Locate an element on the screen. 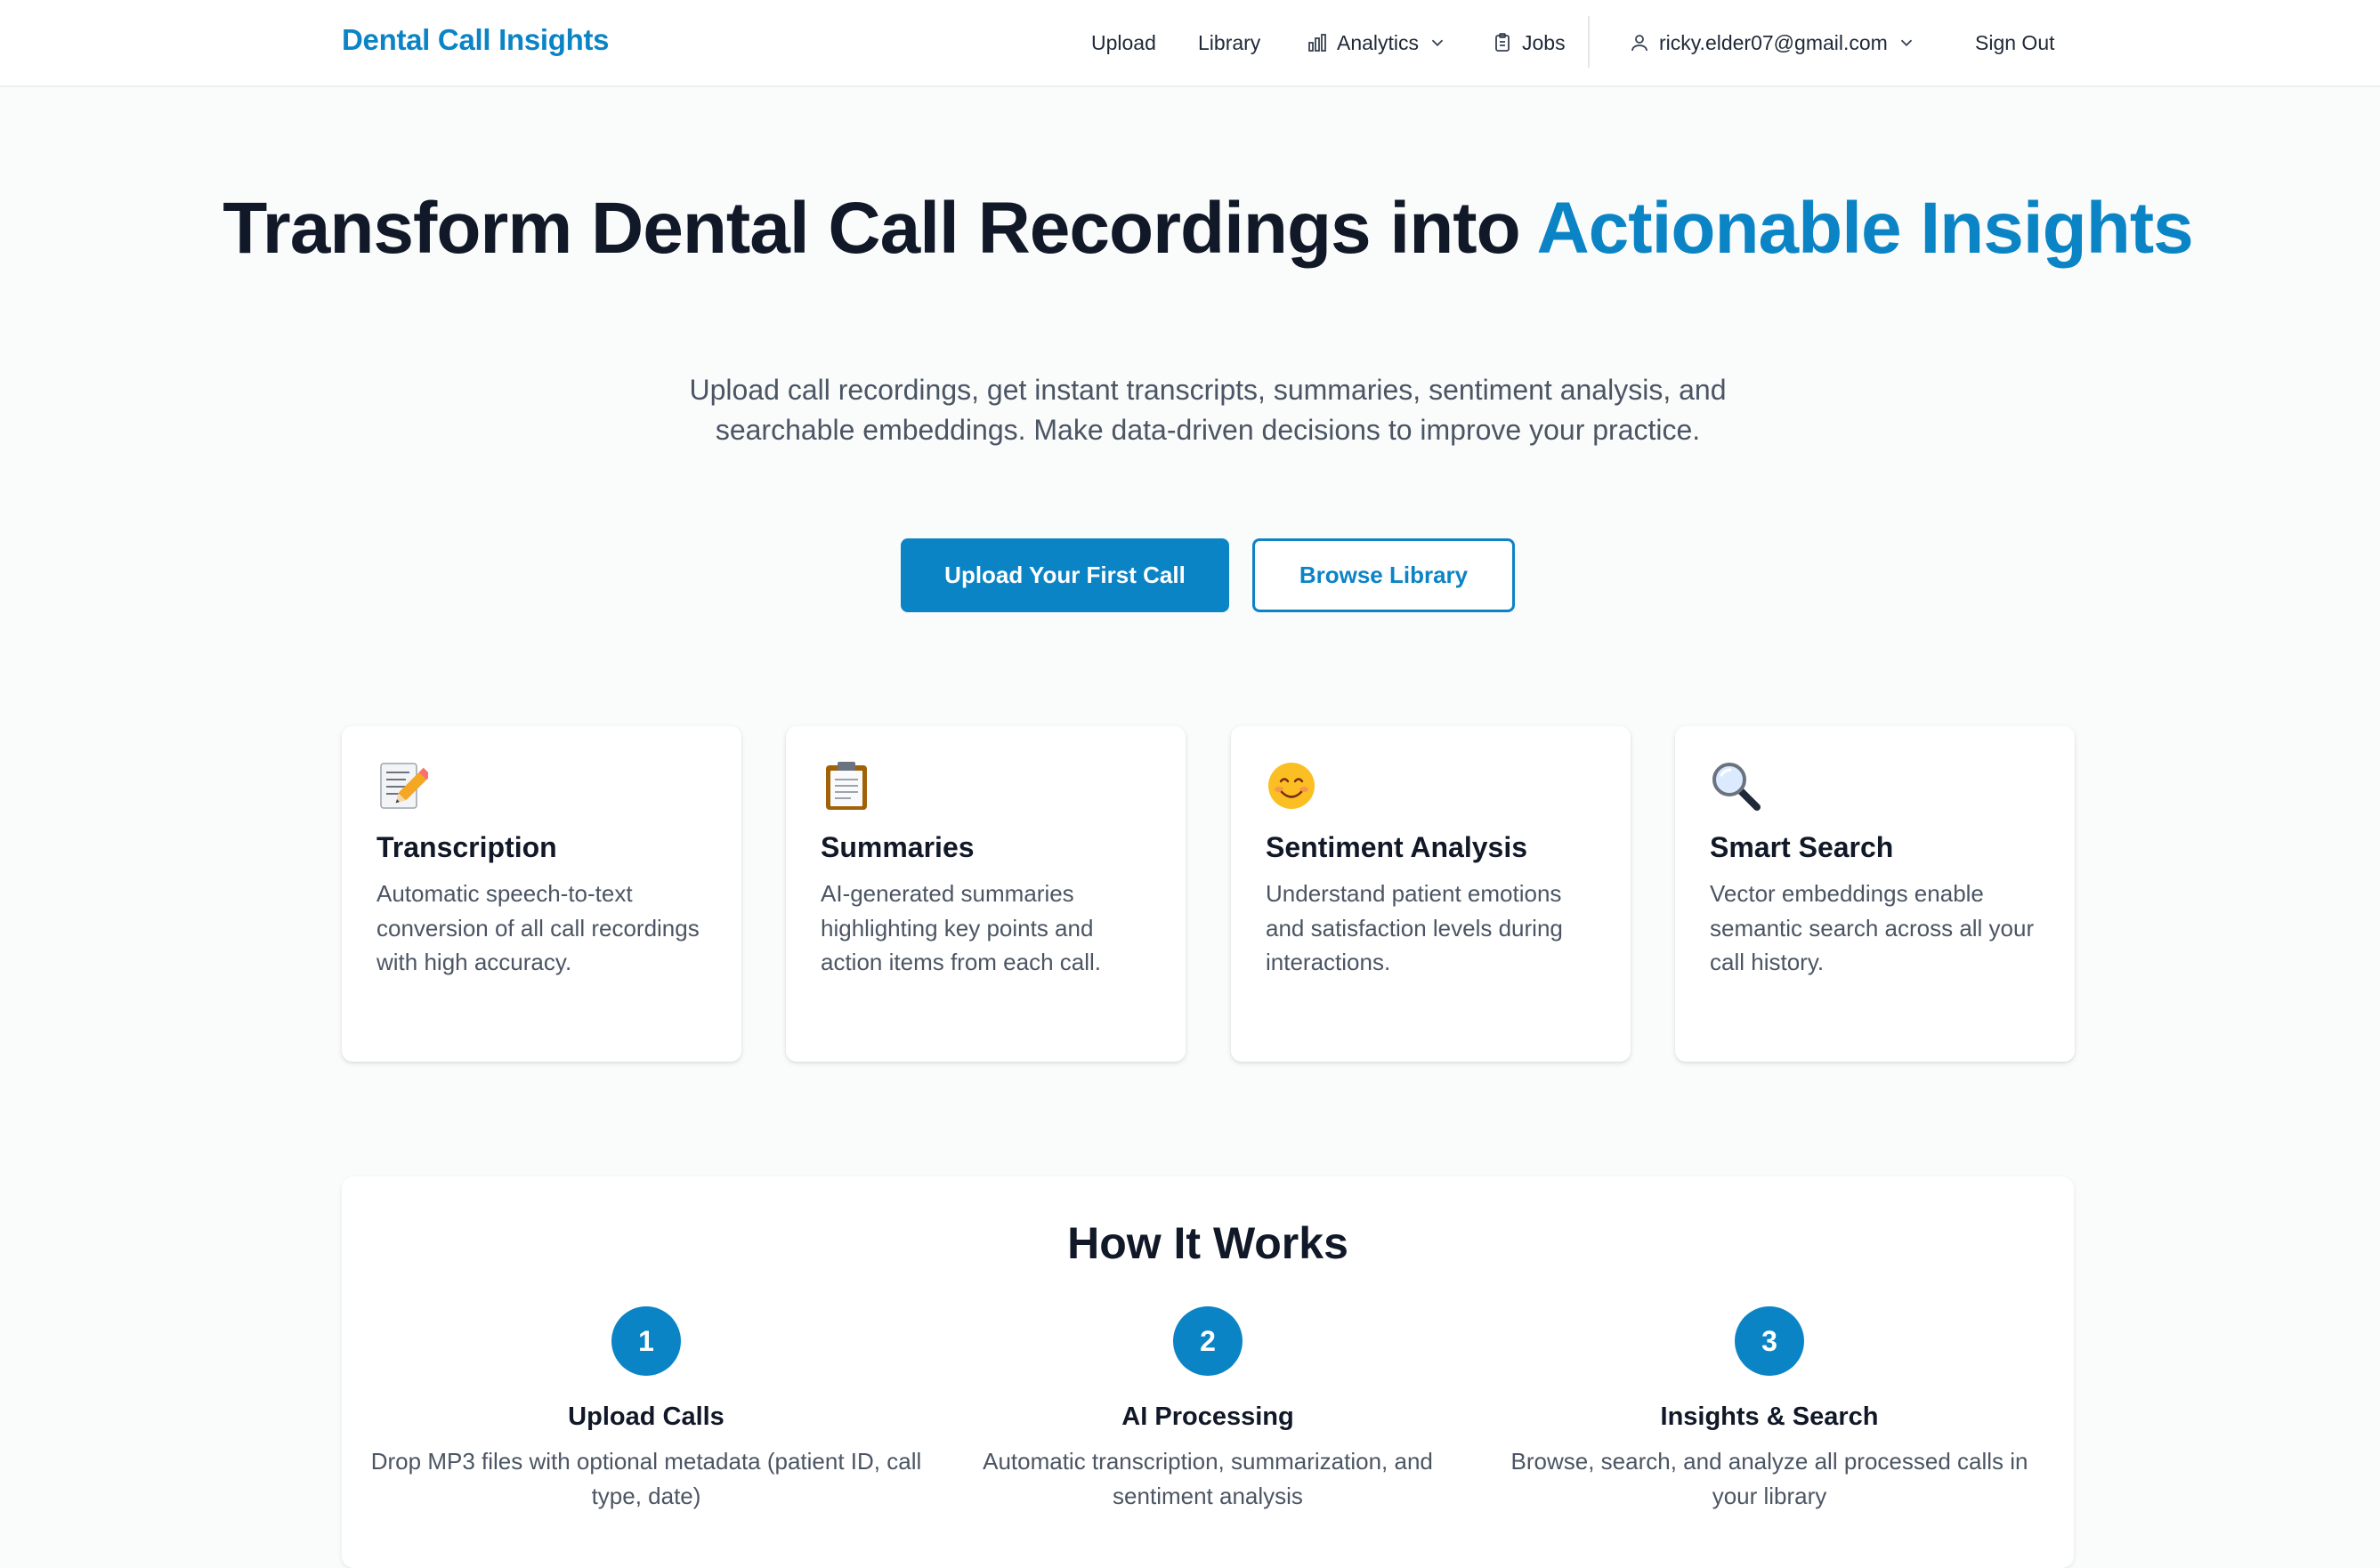 The width and height of the screenshot is (2380, 1568). step-number-badge: 3 is located at coordinates (1769, 1341).